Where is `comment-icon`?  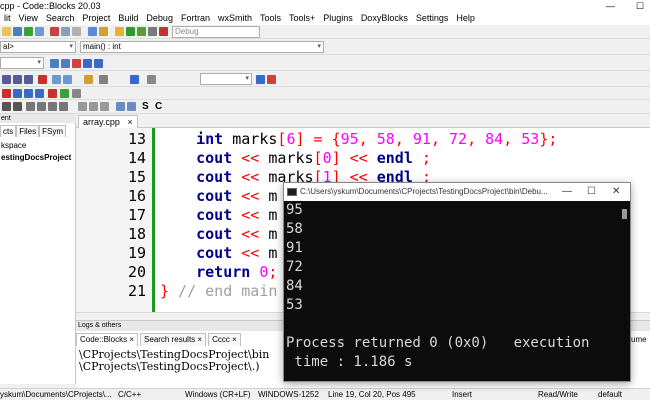 comment-icon is located at coordinates (103, 79).